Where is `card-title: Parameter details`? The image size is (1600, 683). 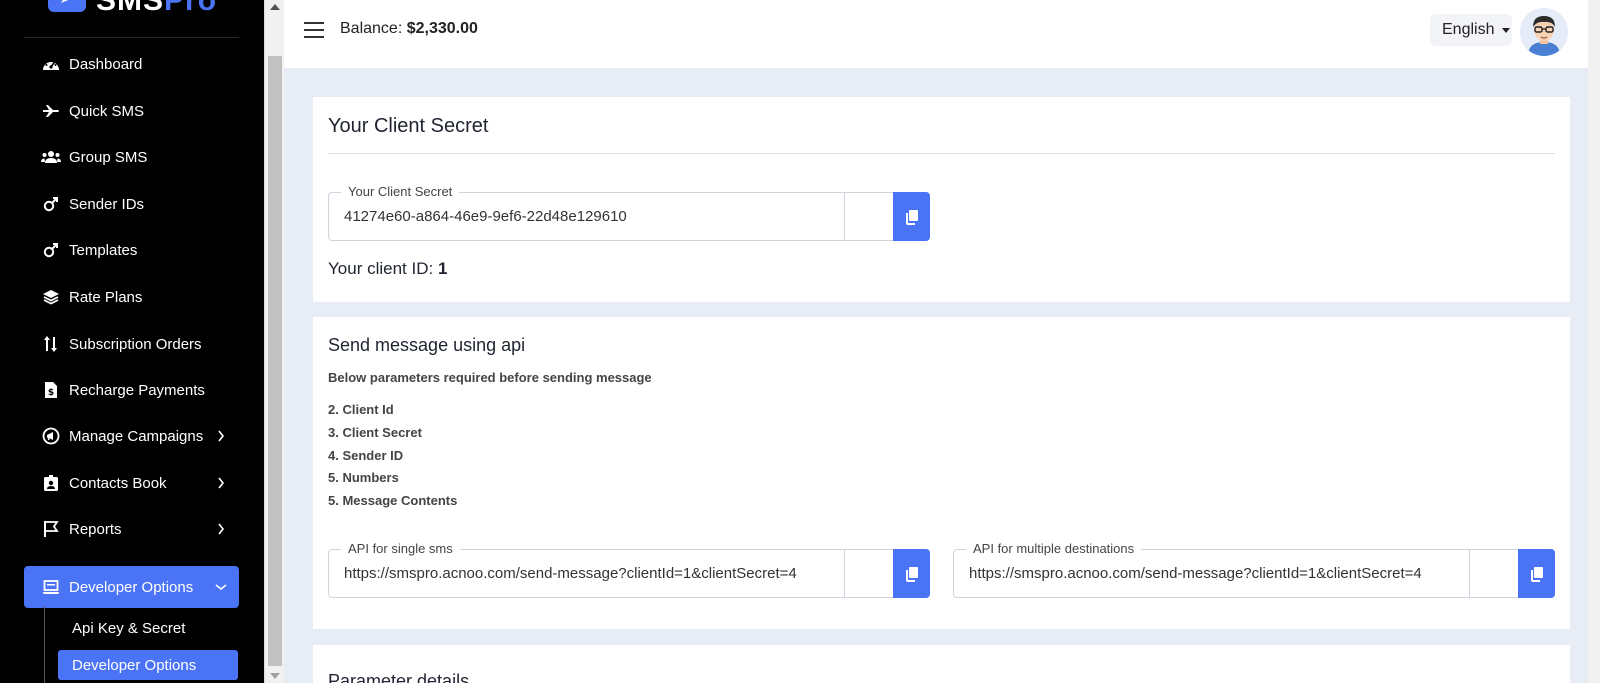 card-title: Parameter details is located at coordinates (399, 677).